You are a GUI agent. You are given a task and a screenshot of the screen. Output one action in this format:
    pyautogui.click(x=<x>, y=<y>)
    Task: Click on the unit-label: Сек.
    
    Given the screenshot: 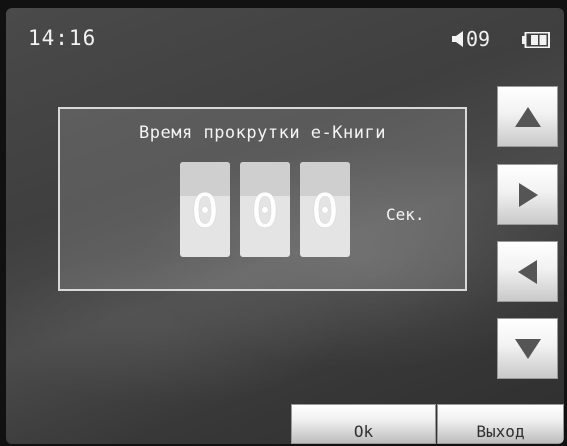 What is the action you would take?
    pyautogui.click(x=405, y=214)
    